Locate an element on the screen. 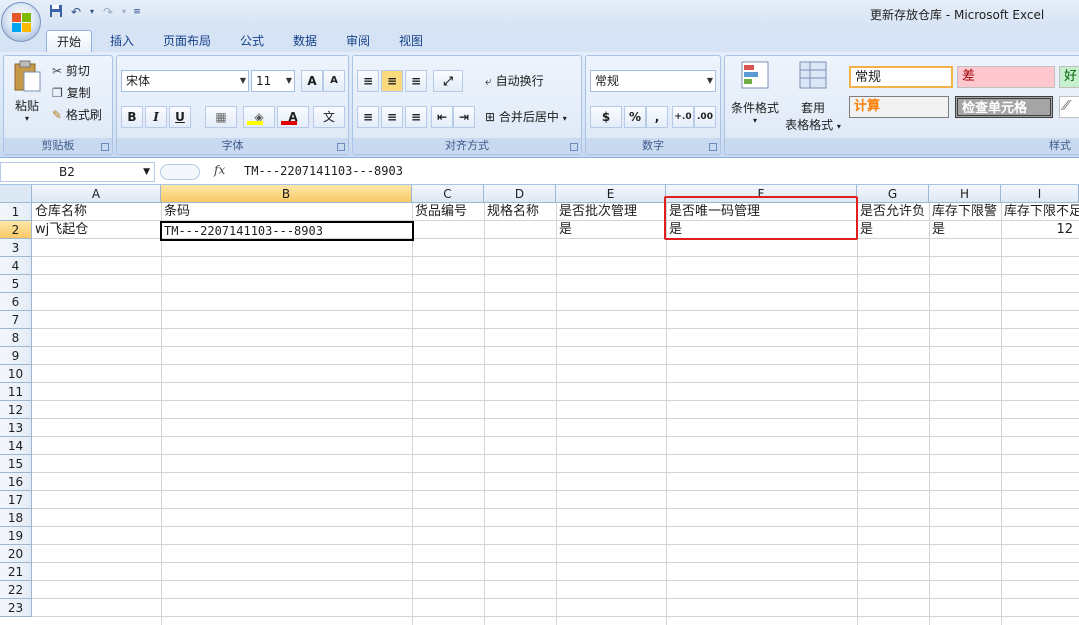  row-header: 6 is located at coordinates (16, 302).